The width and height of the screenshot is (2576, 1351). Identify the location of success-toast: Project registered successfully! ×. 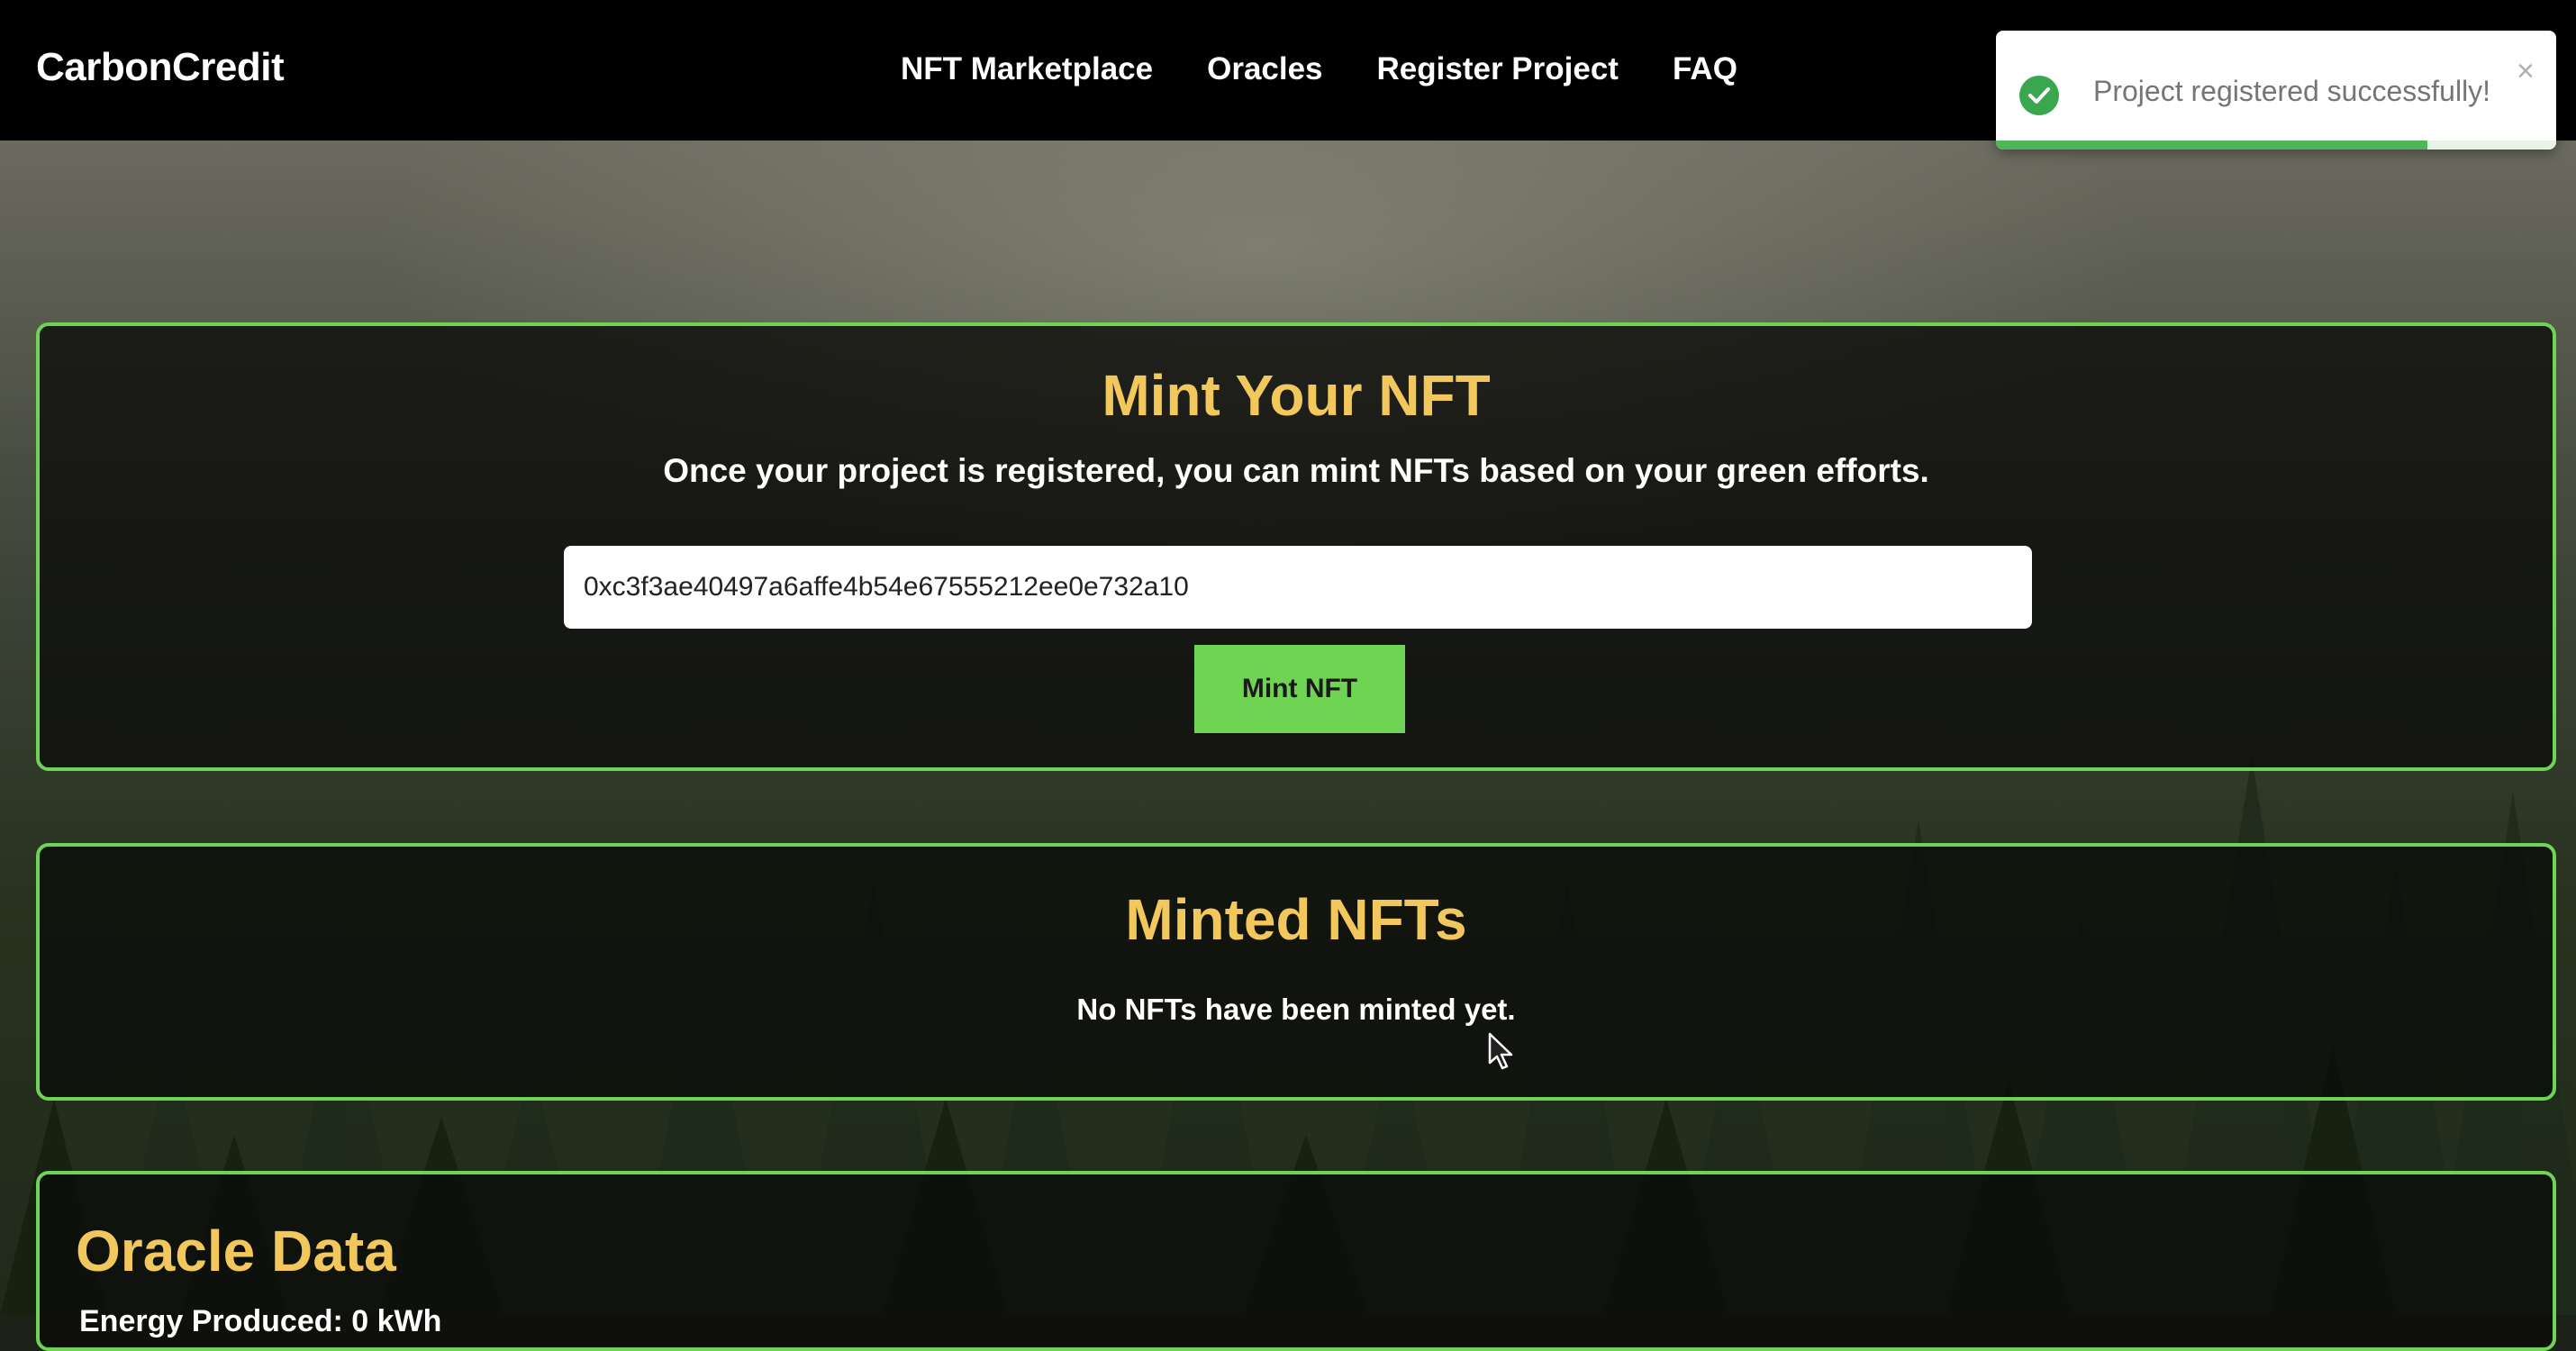
(2276, 90).